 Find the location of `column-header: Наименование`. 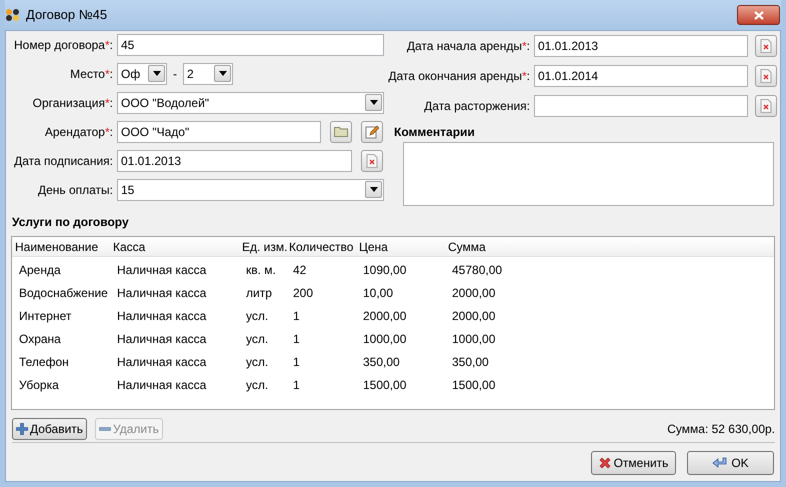

column-header: Наименование is located at coordinates (64, 247).